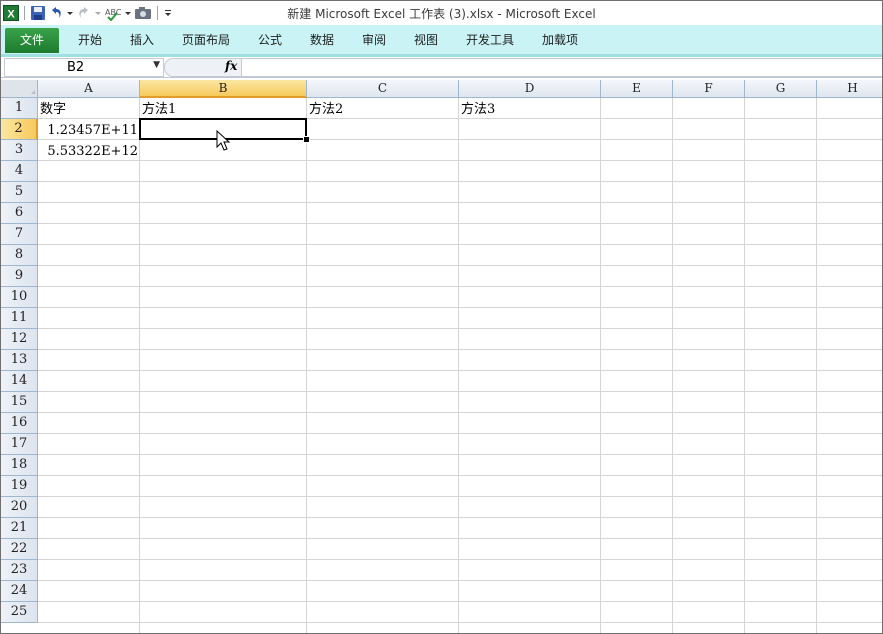  I want to click on column-header-d: D, so click(530, 89).